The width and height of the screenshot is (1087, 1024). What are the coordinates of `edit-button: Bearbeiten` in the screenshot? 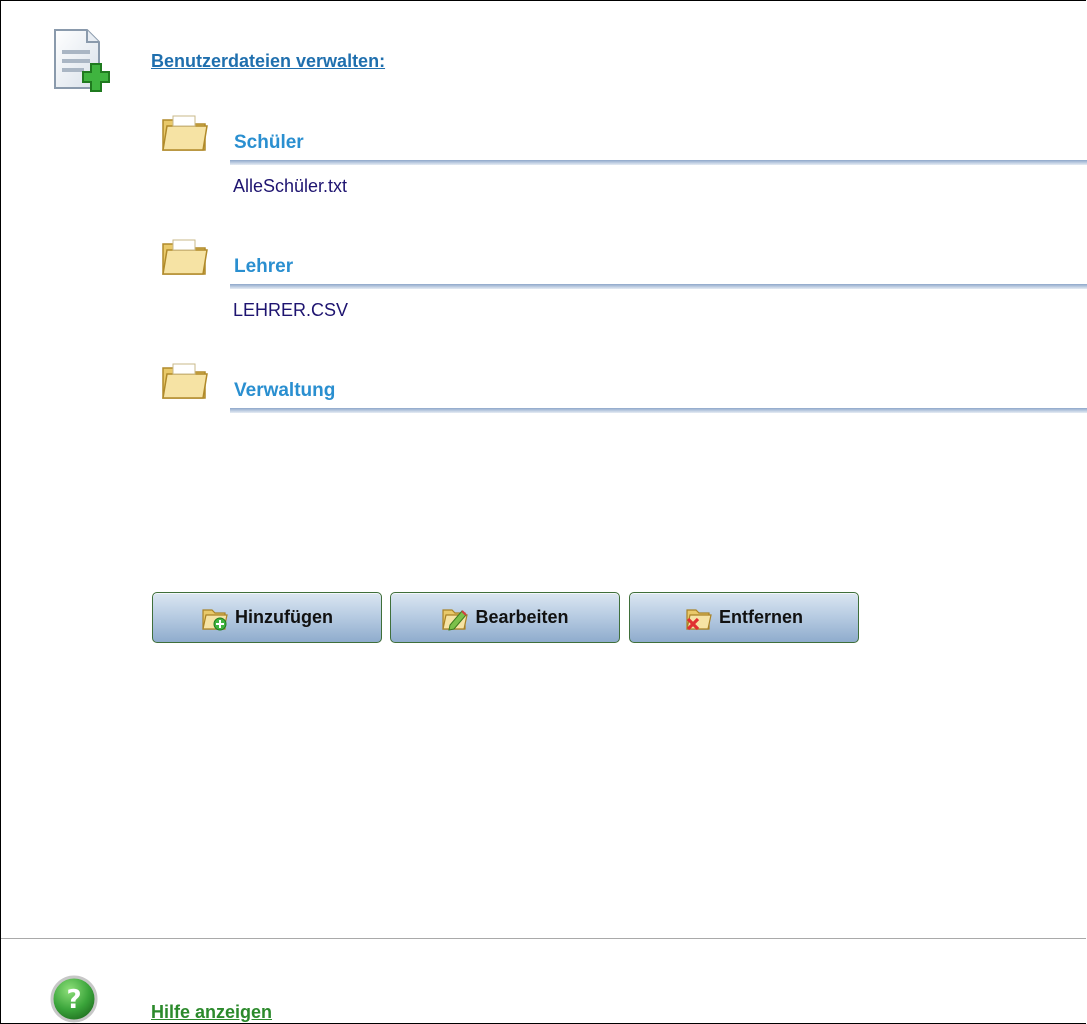 It's located at (505, 617).